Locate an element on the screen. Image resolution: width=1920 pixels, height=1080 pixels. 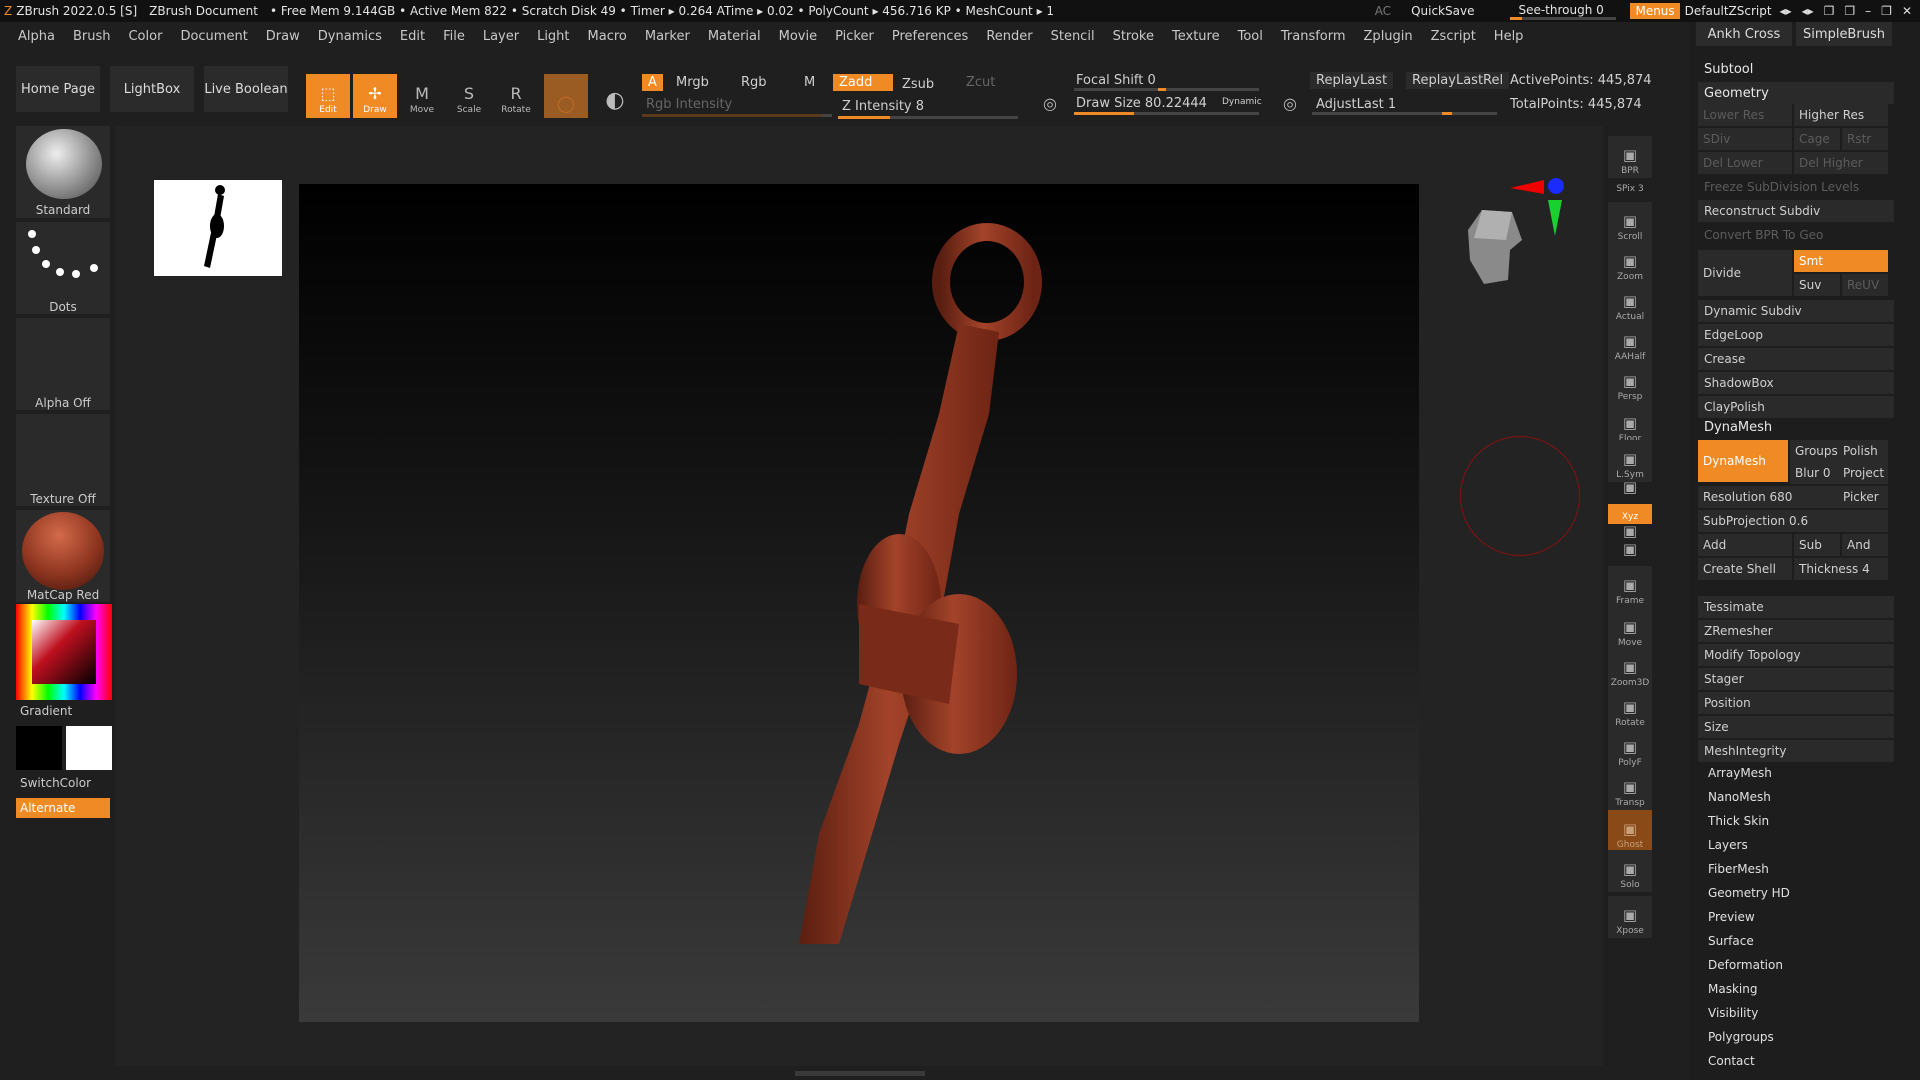
tab-simplebrush: SimpleBrush is located at coordinates (1844, 34).